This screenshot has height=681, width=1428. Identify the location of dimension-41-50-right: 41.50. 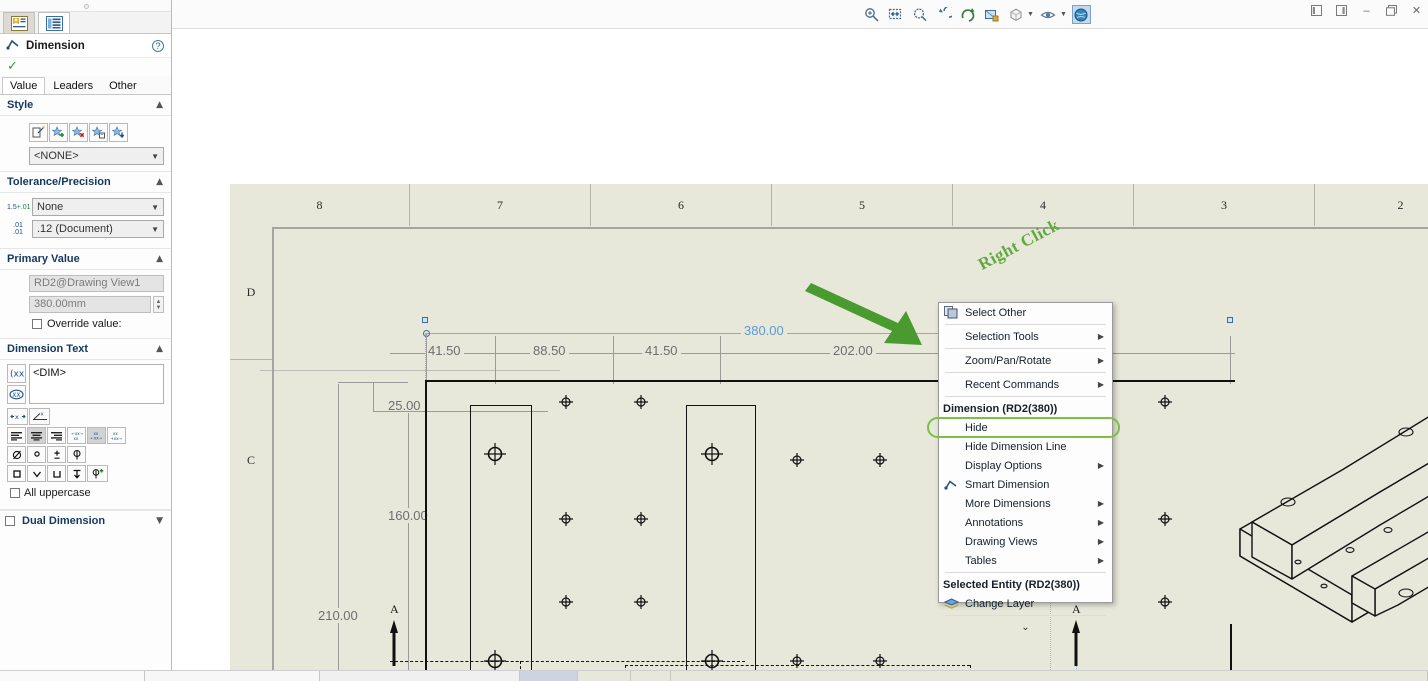
(661, 350).